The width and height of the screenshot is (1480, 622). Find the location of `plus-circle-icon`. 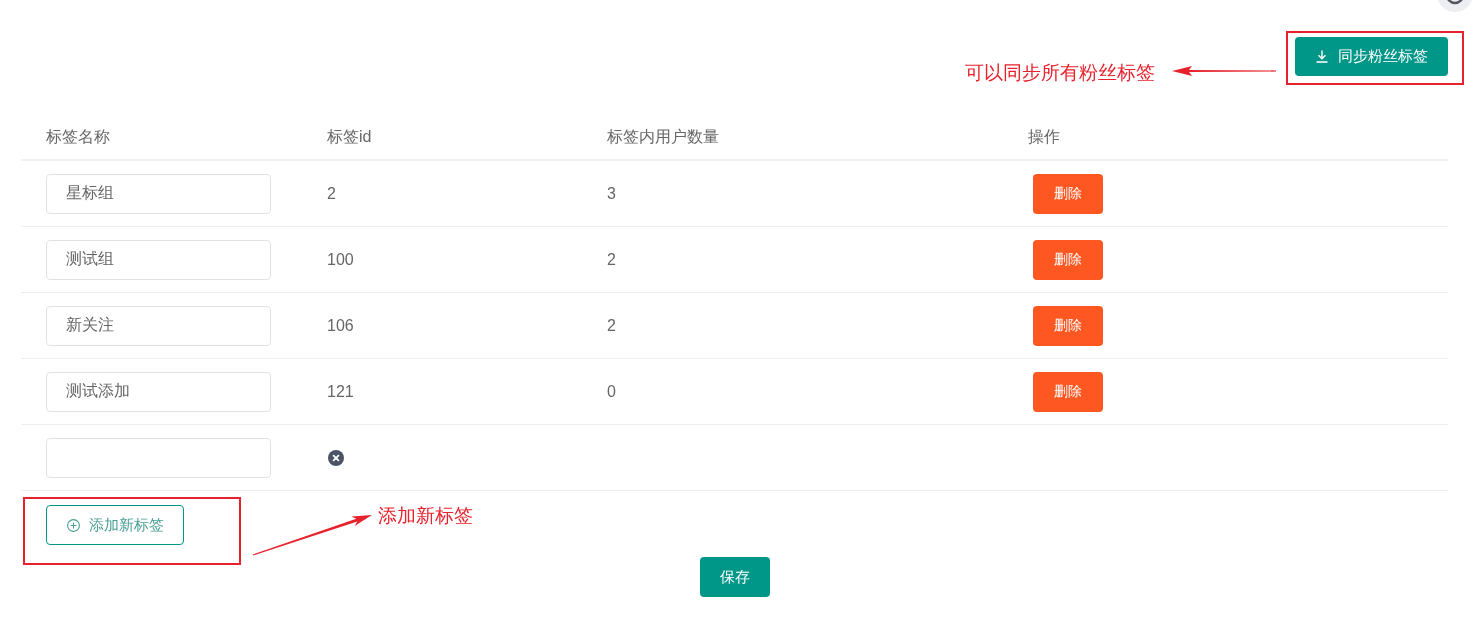

plus-circle-icon is located at coordinates (73, 525).